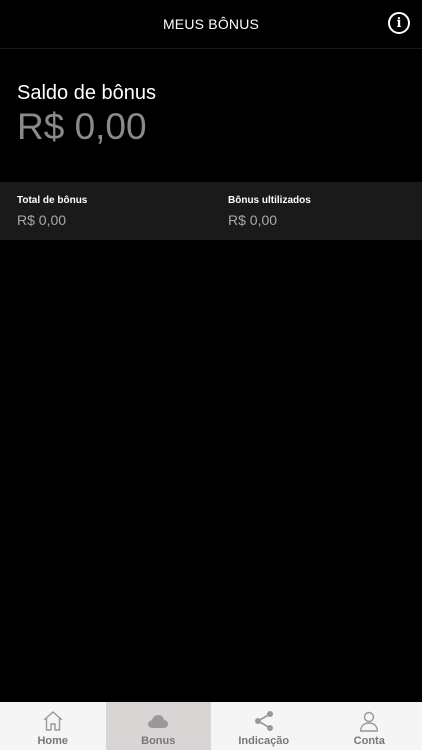 Image resolution: width=422 pixels, height=750 pixels. What do you see at coordinates (399, 23) in the screenshot?
I see `info-icon: i` at bounding box center [399, 23].